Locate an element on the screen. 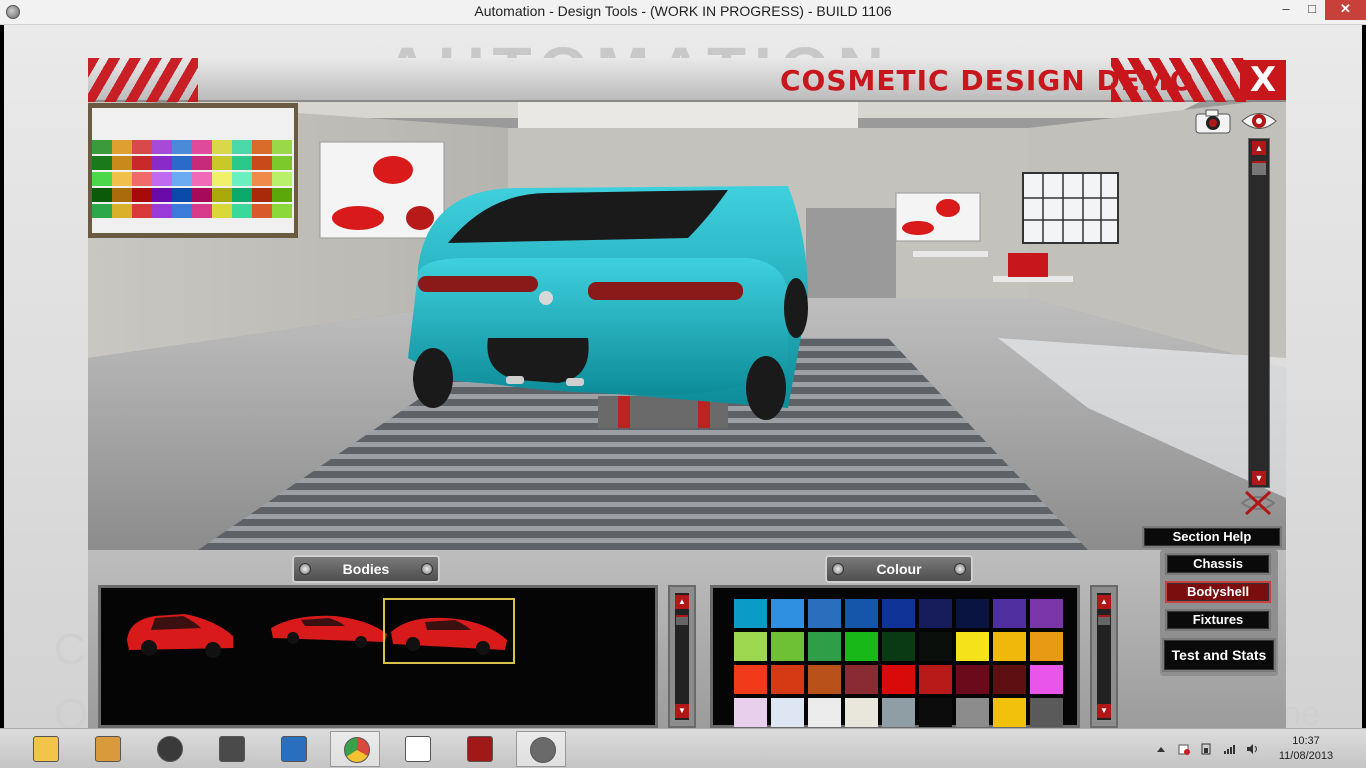  colour-label: Colour is located at coordinates (899, 569).